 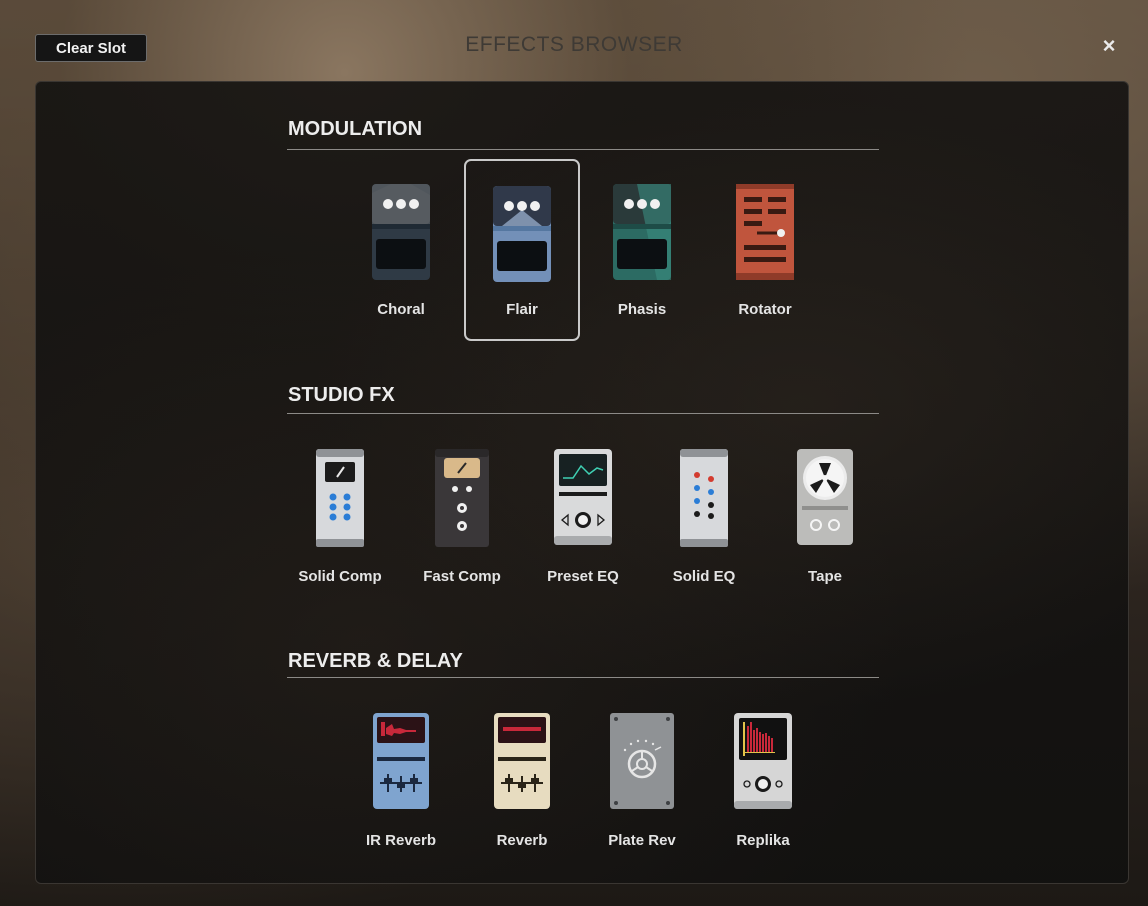 I want to click on effect-label: Tape, so click(x=825, y=576).